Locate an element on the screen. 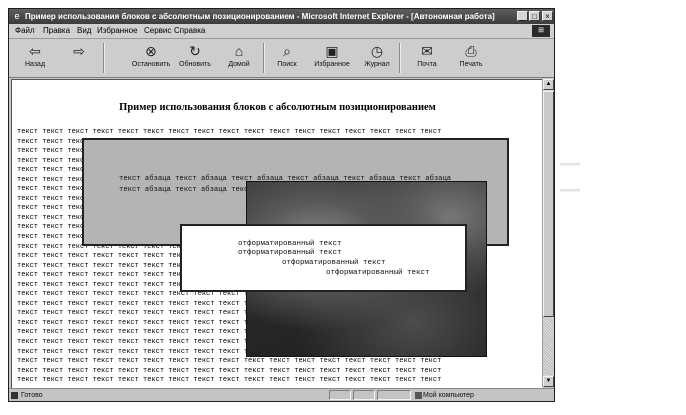 The width and height of the screenshot is (686, 415). search-button: ⌕ Поиск is located at coordinates (287, 58).